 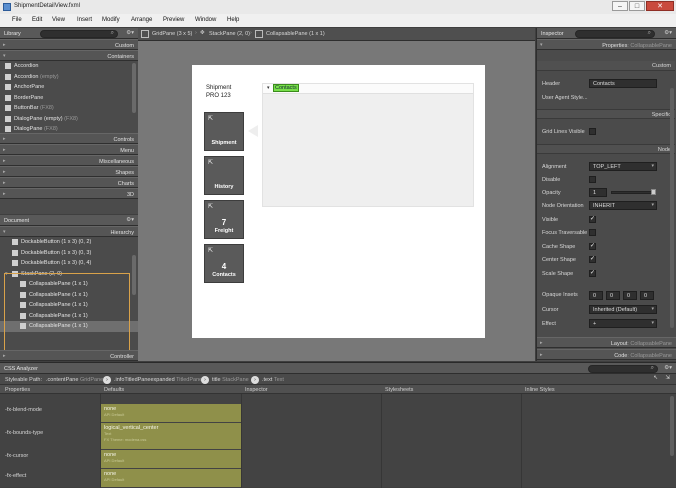 What do you see at coordinates (141, 20) in the screenshot?
I see `menu-arrange: Arrange` at bounding box center [141, 20].